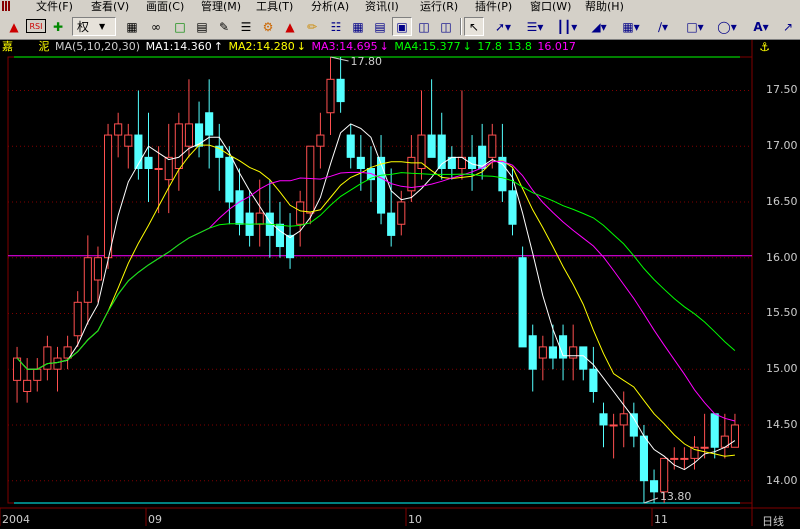  I want to click on multi-window-icon: ◫, so click(446, 26).